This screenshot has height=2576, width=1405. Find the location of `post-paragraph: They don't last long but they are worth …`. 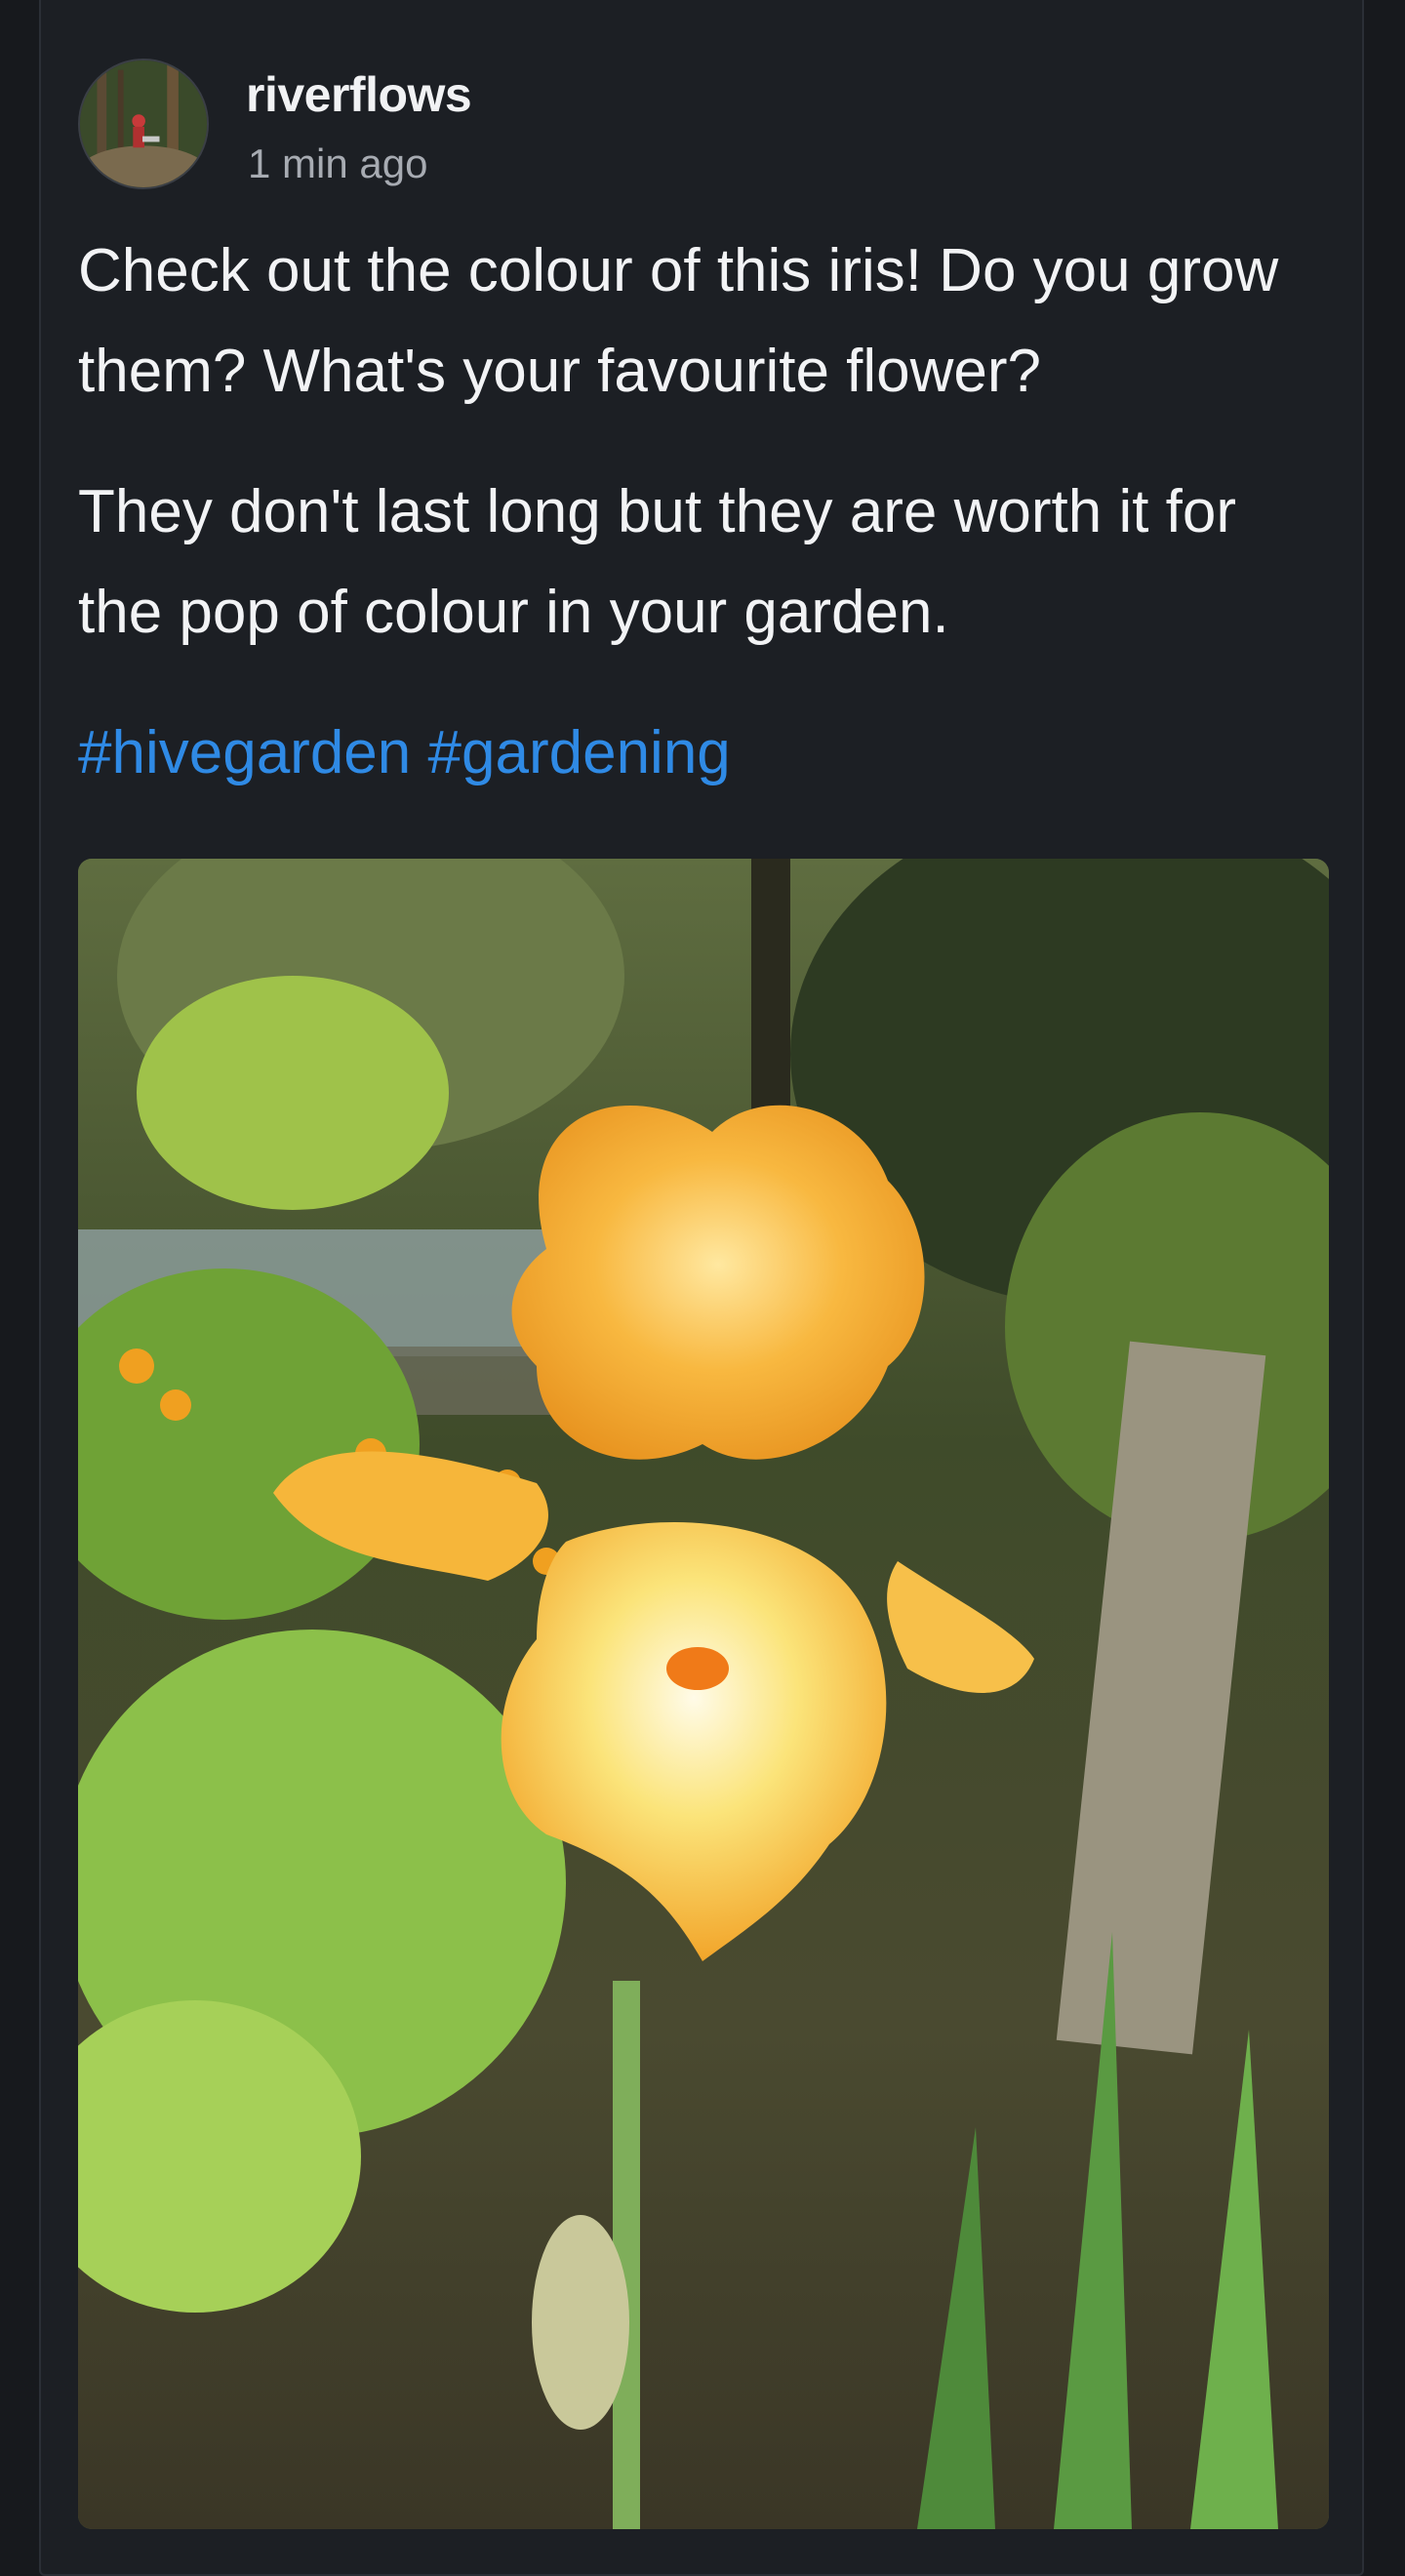

post-paragraph: They don't last long but they are worth … is located at coordinates (657, 562).